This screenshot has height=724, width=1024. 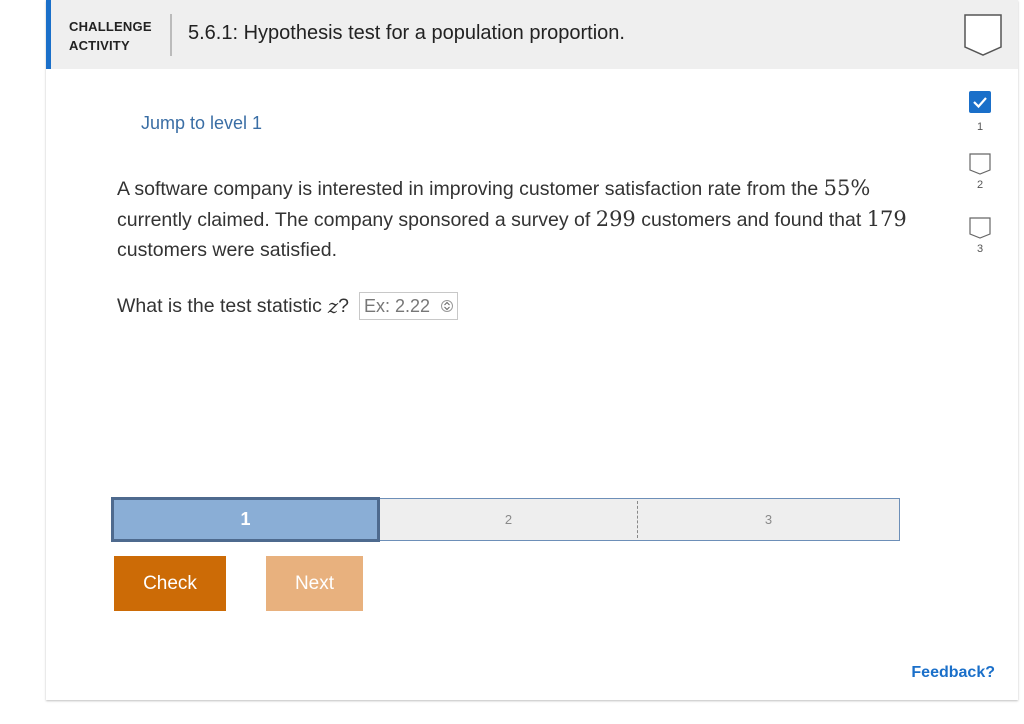 What do you see at coordinates (219, 305) in the screenshot?
I see `question-prefix: What is the test statistic` at bounding box center [219, 305].